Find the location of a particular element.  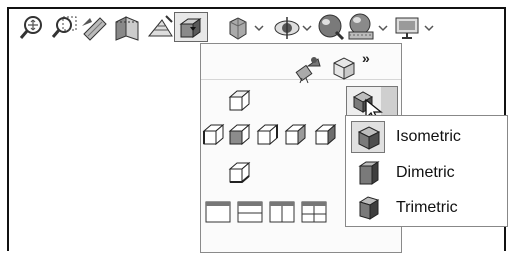

dimetric-label: Dimetric is located at coordinates (425, 172).